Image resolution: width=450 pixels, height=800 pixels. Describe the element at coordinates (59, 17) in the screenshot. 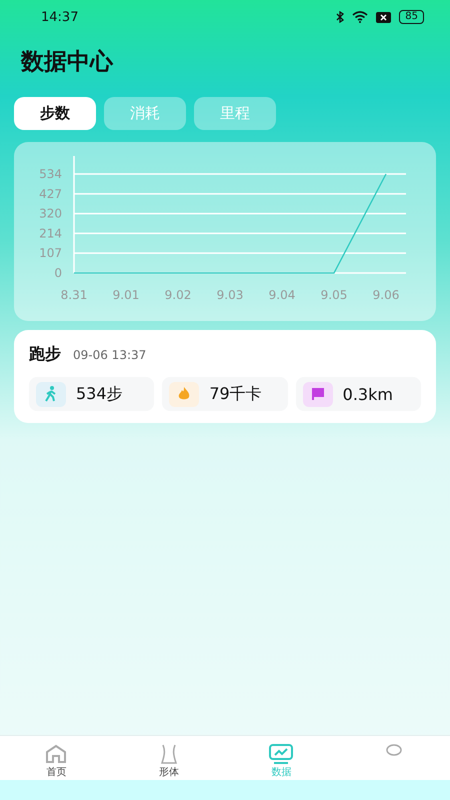

I see `status-time: 14:37` at that location.